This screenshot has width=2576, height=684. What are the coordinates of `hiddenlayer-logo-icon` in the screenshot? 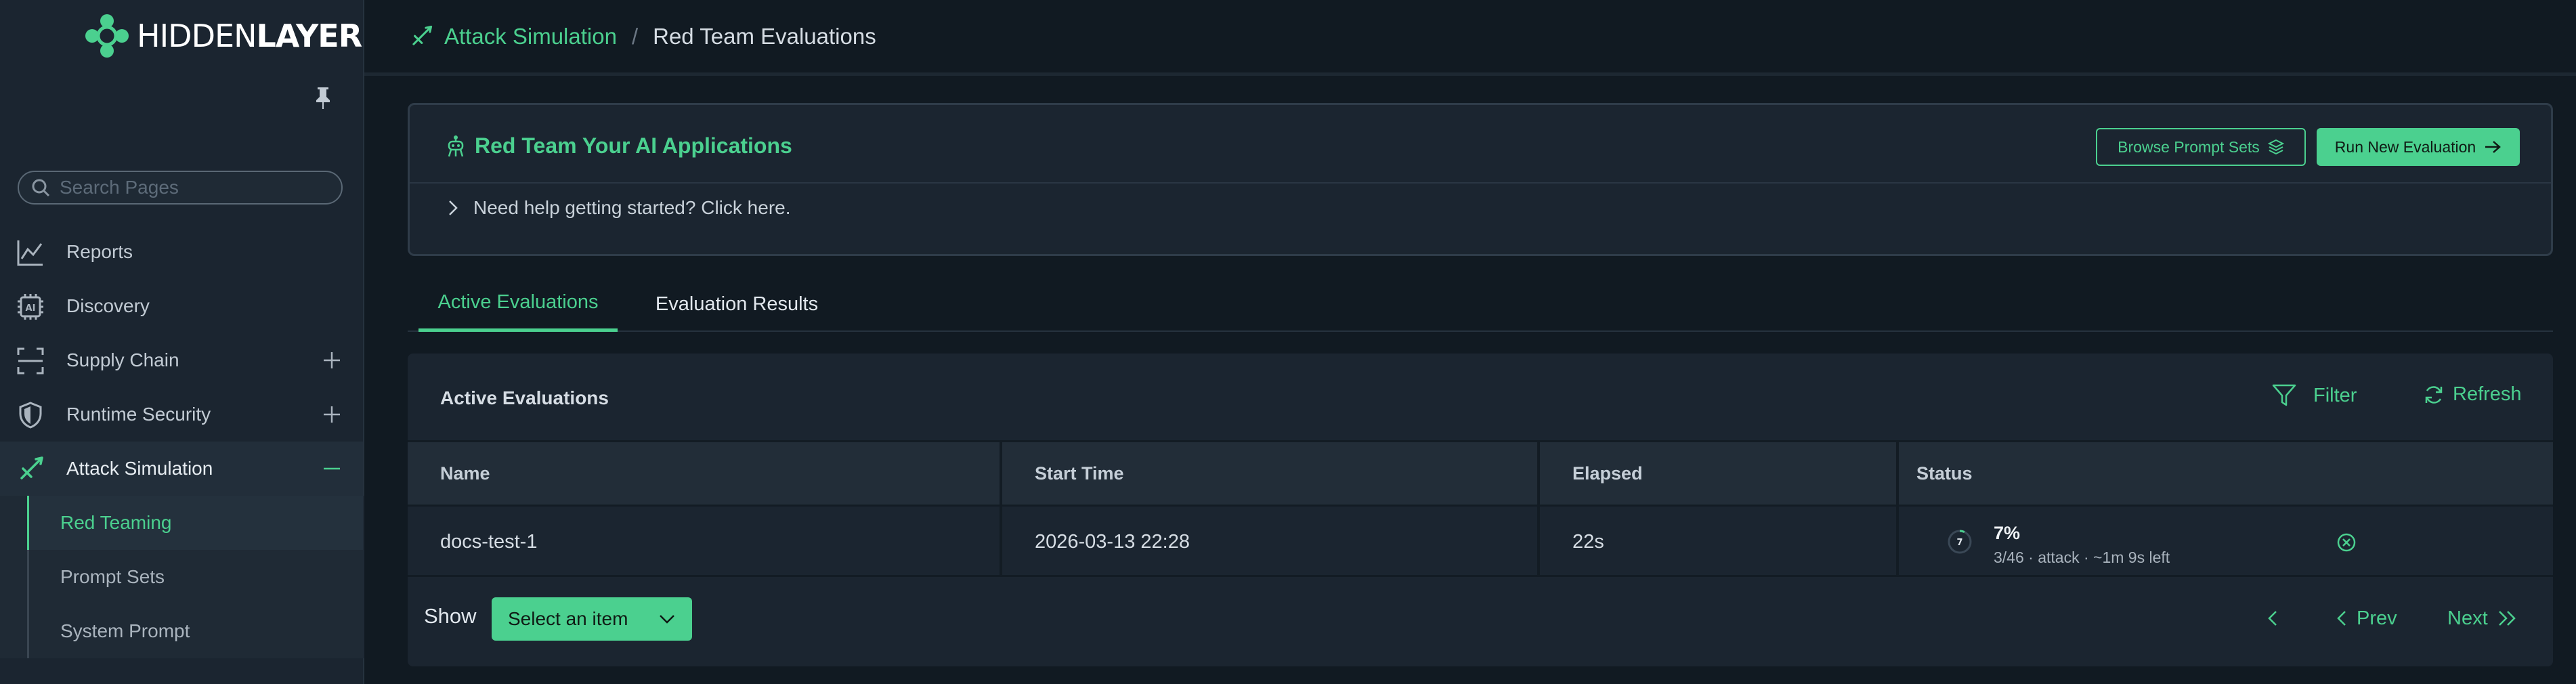 It's located at (107, 36).